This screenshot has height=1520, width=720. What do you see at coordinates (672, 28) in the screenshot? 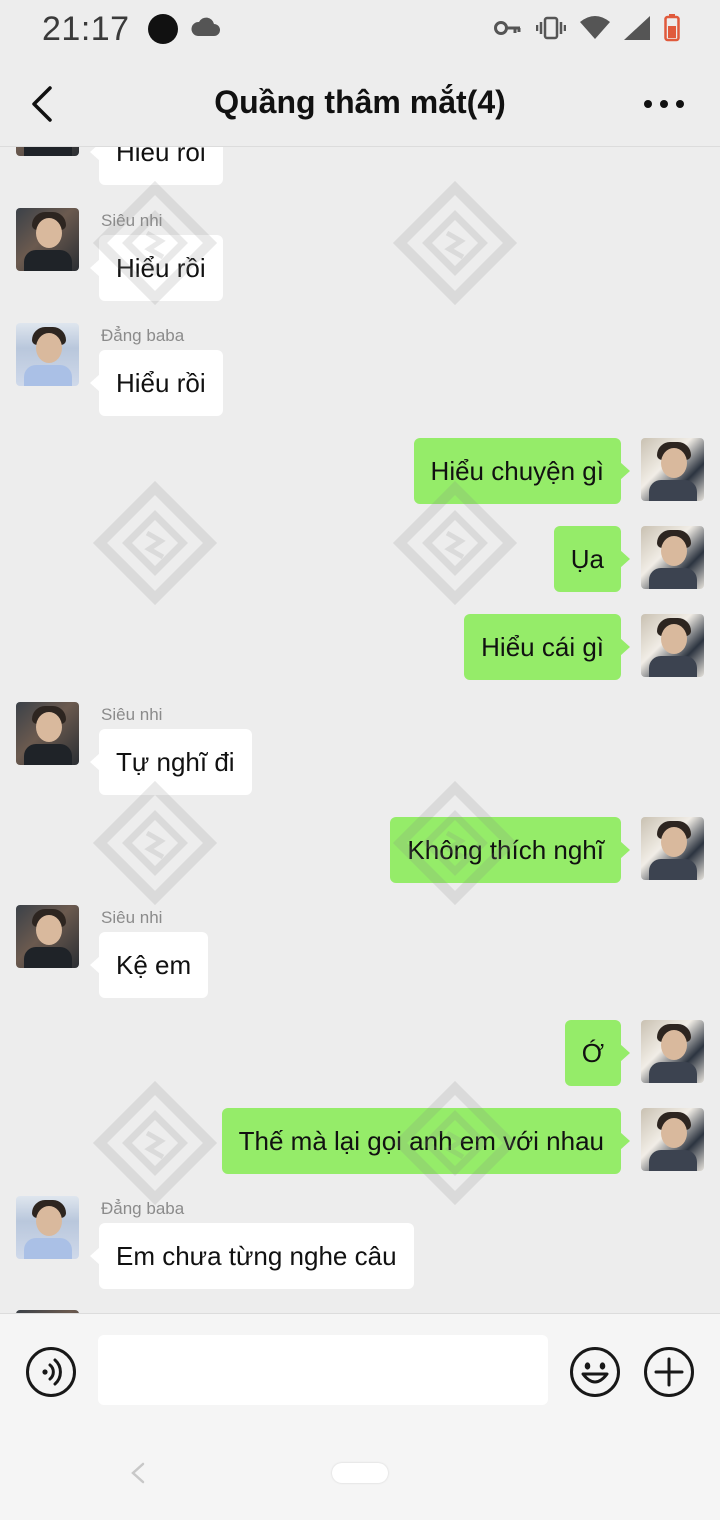
I see `battery-icon` at bounding box center [672, 28].